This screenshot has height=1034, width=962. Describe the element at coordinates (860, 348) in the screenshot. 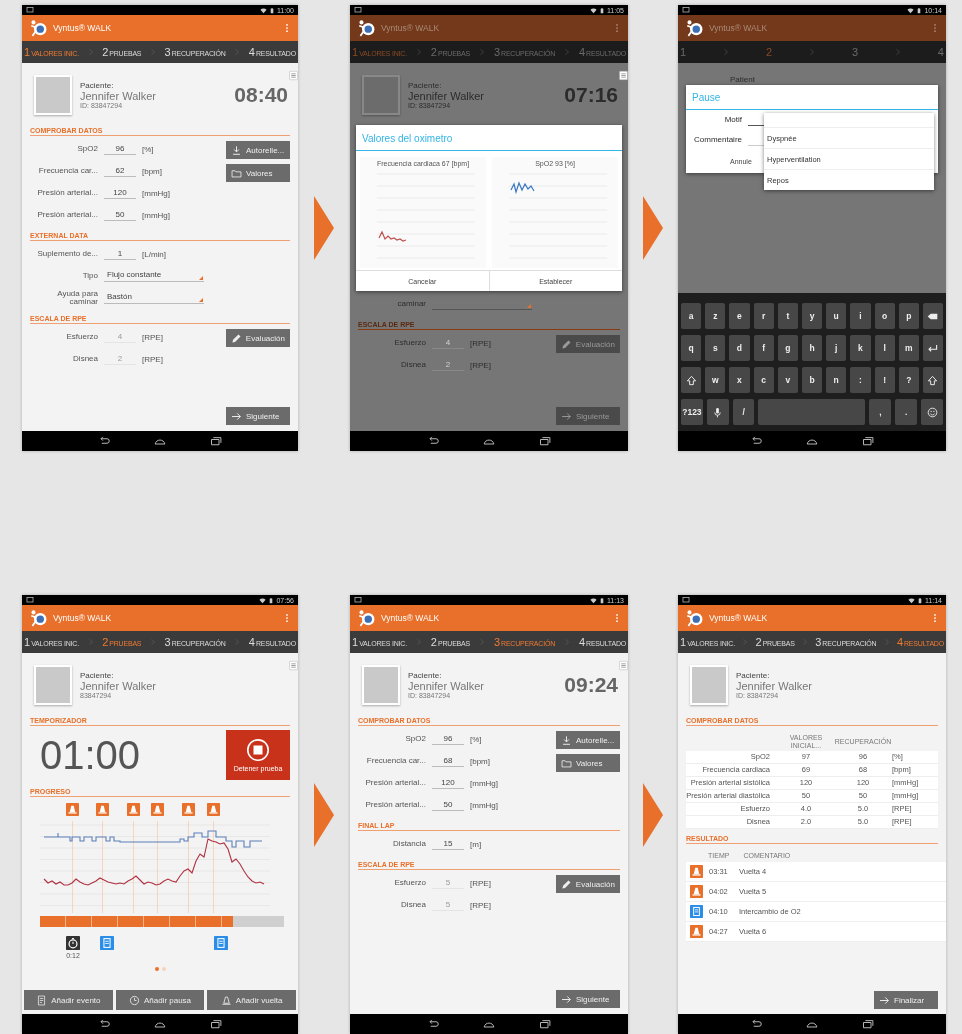

I see `keyboard-key: k` at that location.